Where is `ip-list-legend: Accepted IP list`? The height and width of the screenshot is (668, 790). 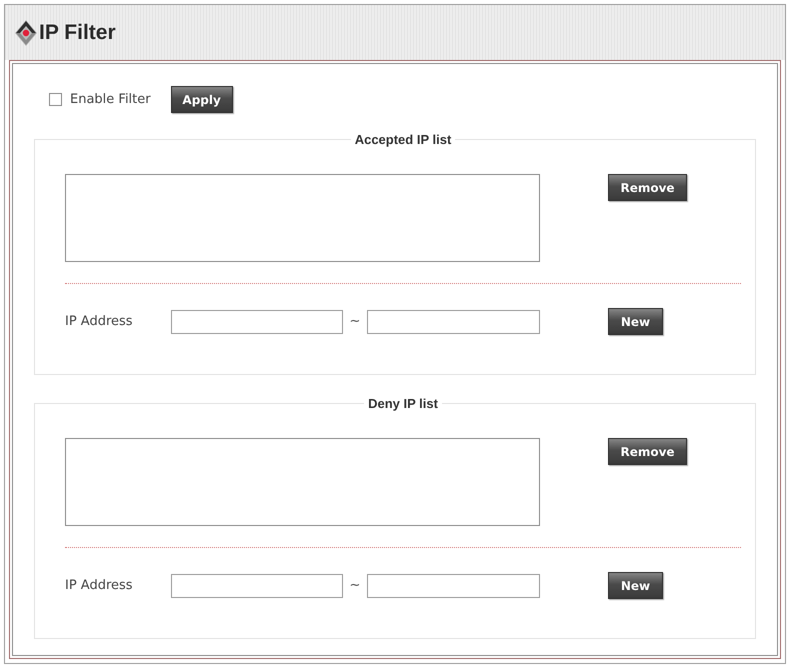
ip-list-legend: Accepted IP list is located at coordinates (403, 139).